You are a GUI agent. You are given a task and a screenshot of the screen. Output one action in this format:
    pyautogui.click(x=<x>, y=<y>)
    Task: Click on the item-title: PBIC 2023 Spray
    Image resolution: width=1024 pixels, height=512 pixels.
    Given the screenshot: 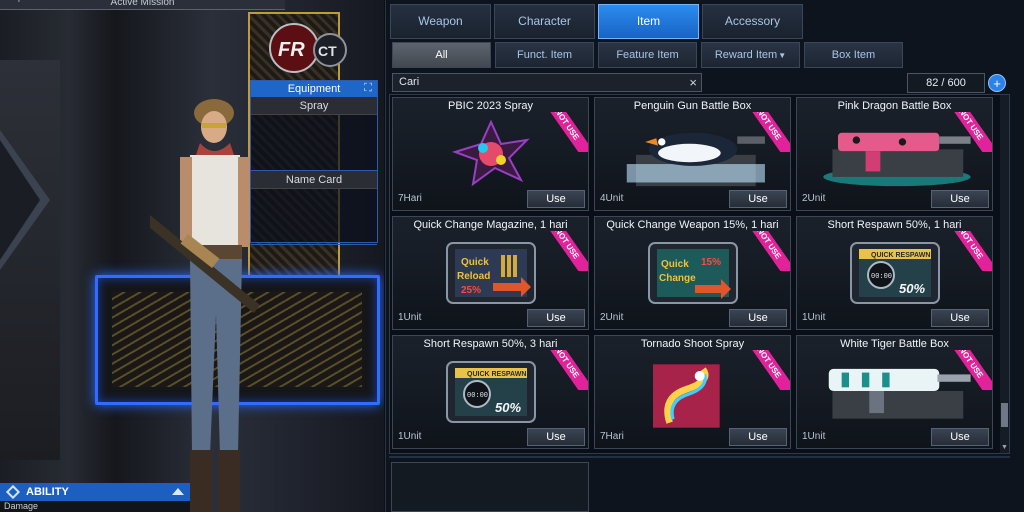 What is the action you would take?
    pyautogui.click(x=490, y=106)
    